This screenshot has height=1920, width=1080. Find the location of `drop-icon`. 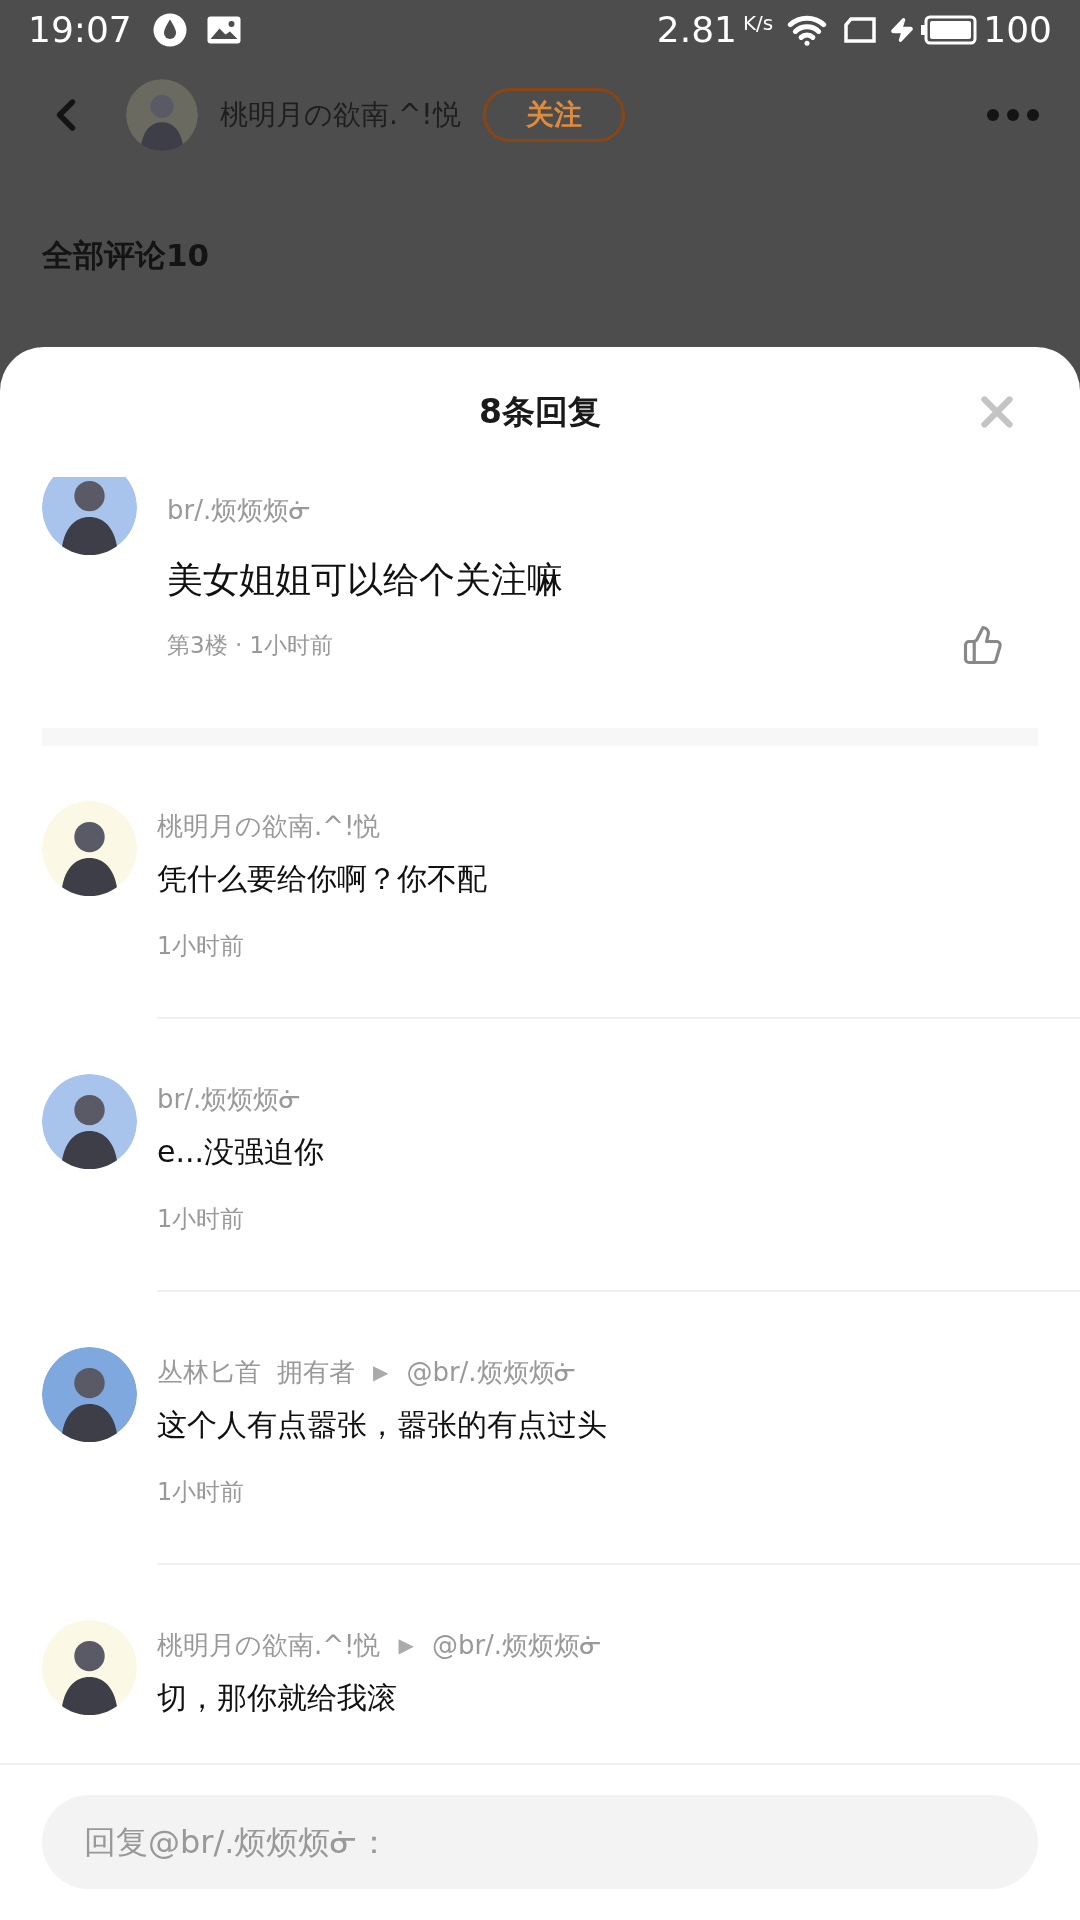

drop-icon is located at coordinates (169, 30).